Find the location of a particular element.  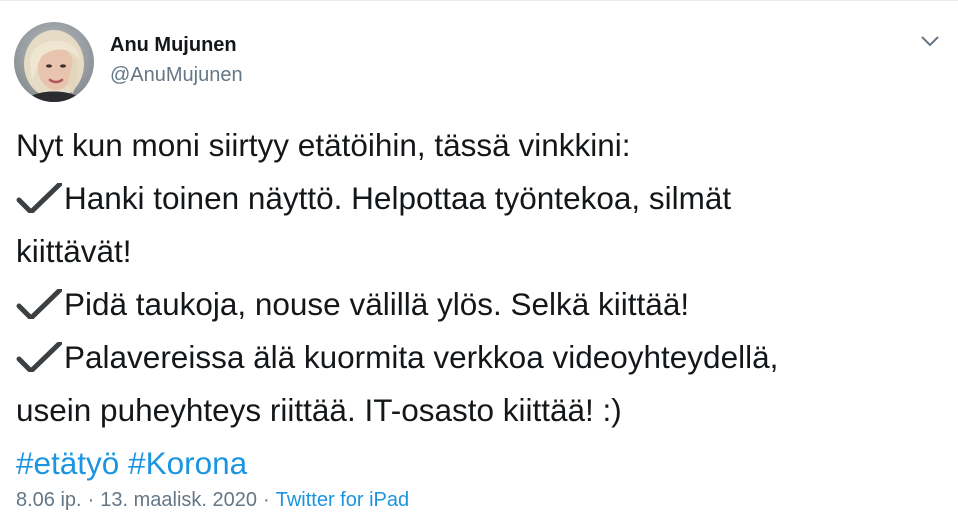

tweet-author: Anu Mujunen @AnuMujunen is located at coordinates (176, 60).